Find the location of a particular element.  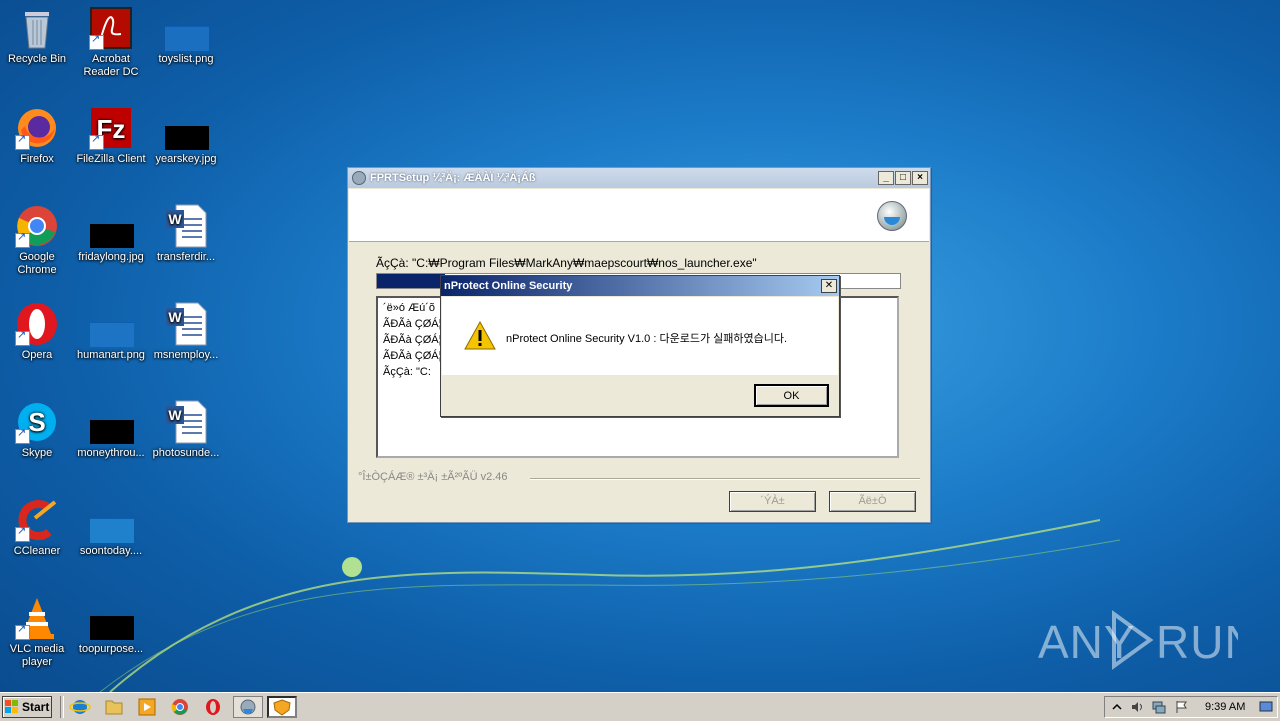

action-center-flag-icon is located at coordinates (1181, 707).